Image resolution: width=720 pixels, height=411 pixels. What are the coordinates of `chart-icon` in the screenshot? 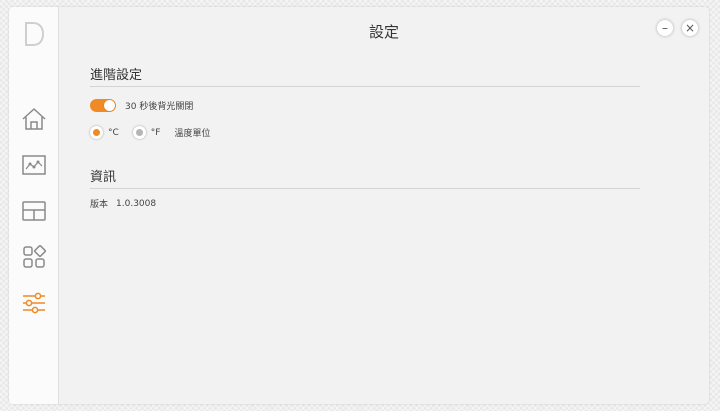 It's located at (34, 165).